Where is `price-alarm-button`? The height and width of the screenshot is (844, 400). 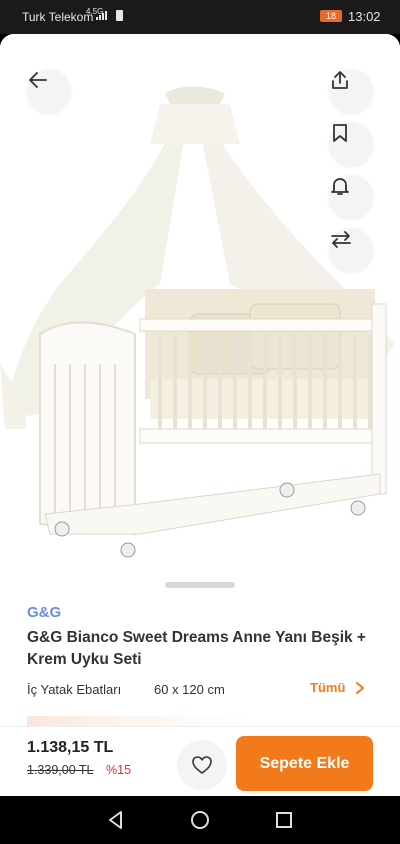
price-alarm-button is located at coordinates (351, 197).